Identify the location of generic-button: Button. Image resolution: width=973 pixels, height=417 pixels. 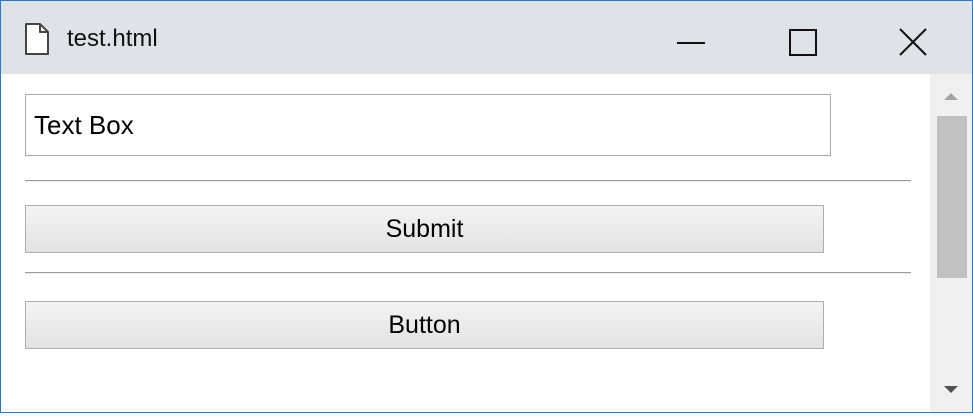
(424, 325).